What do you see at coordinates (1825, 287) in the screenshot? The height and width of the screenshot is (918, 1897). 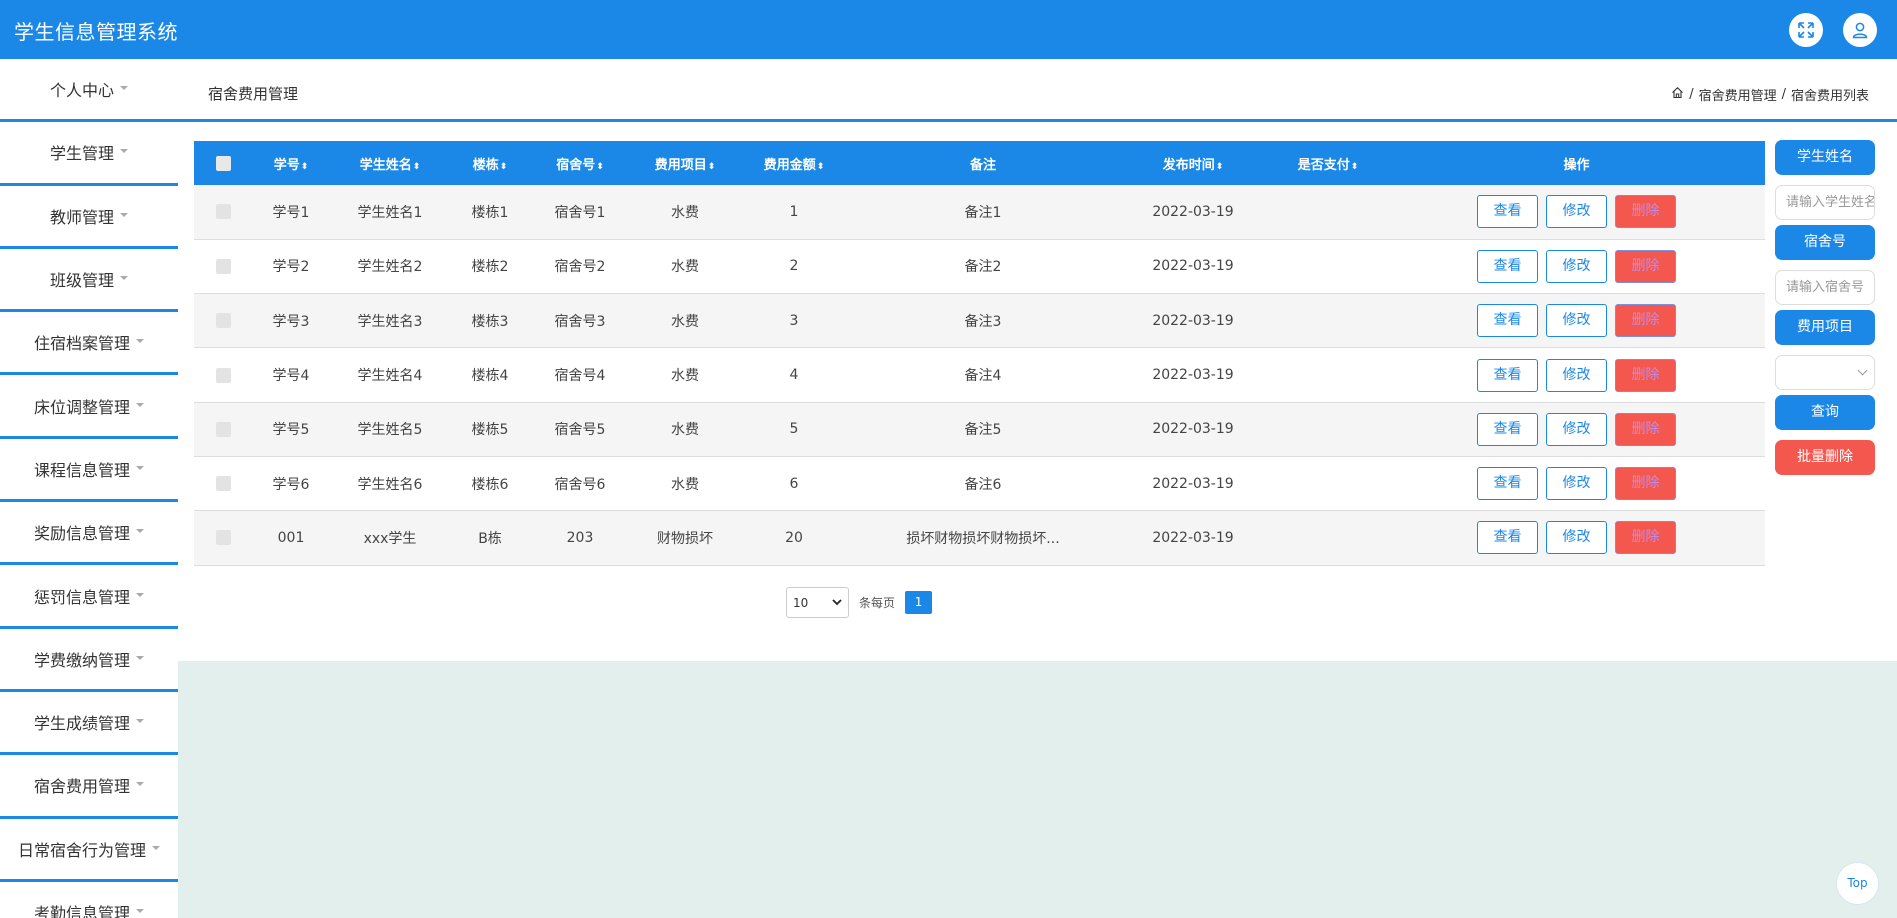 I see `room-input: 请输入宿舍号` at bounding box center [1825, 287].